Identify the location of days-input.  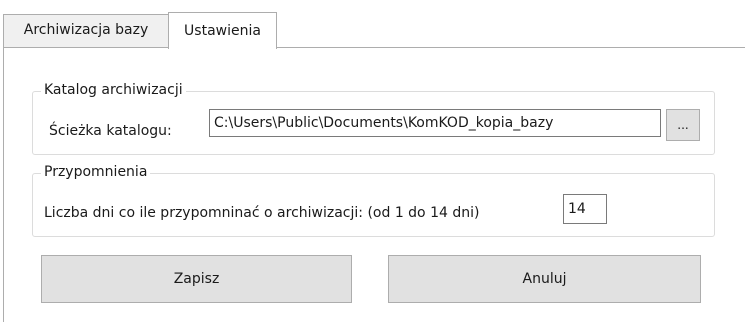
(585, 209).